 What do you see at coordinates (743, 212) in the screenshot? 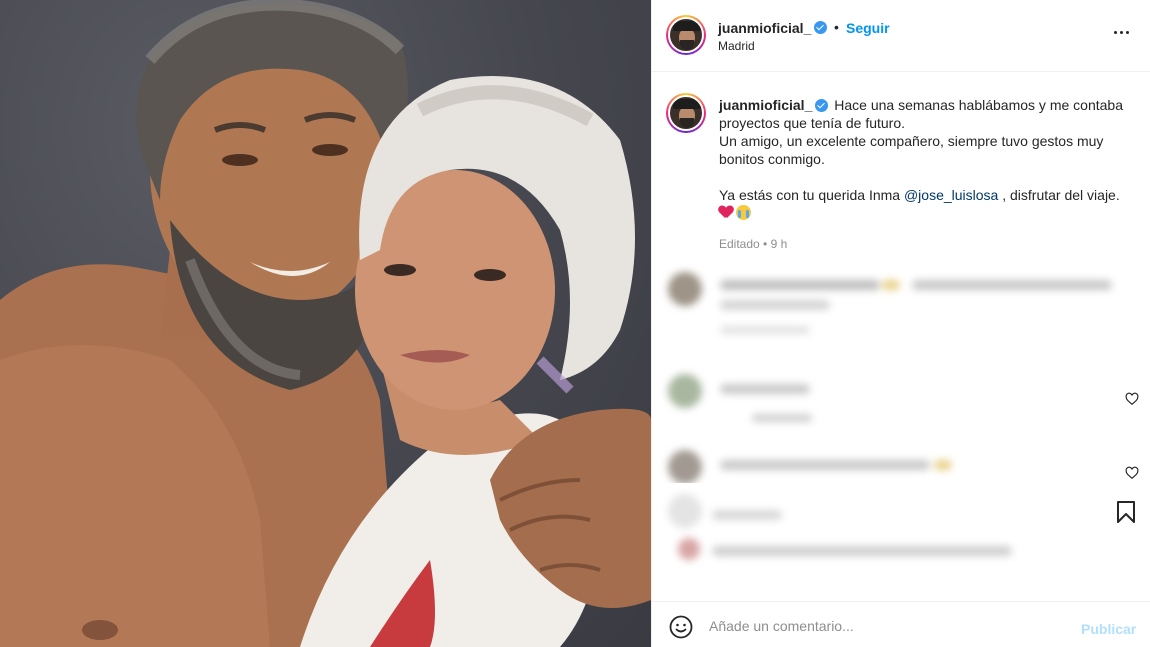
I see `crying-face-emoji-icon` at bounding box center [743, 212].